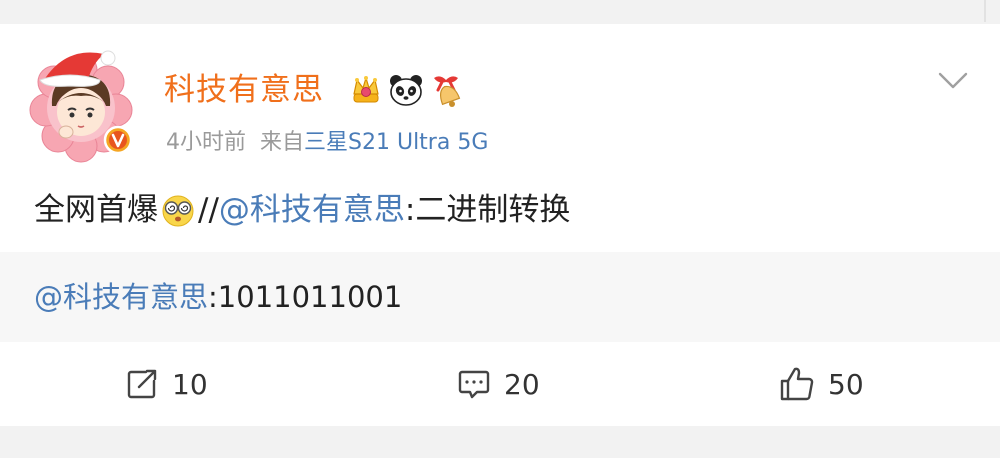 The width and height of the screenshot is (1000, 458). I want to click on dizzy-face-emoji-icon, so click(178, 211).